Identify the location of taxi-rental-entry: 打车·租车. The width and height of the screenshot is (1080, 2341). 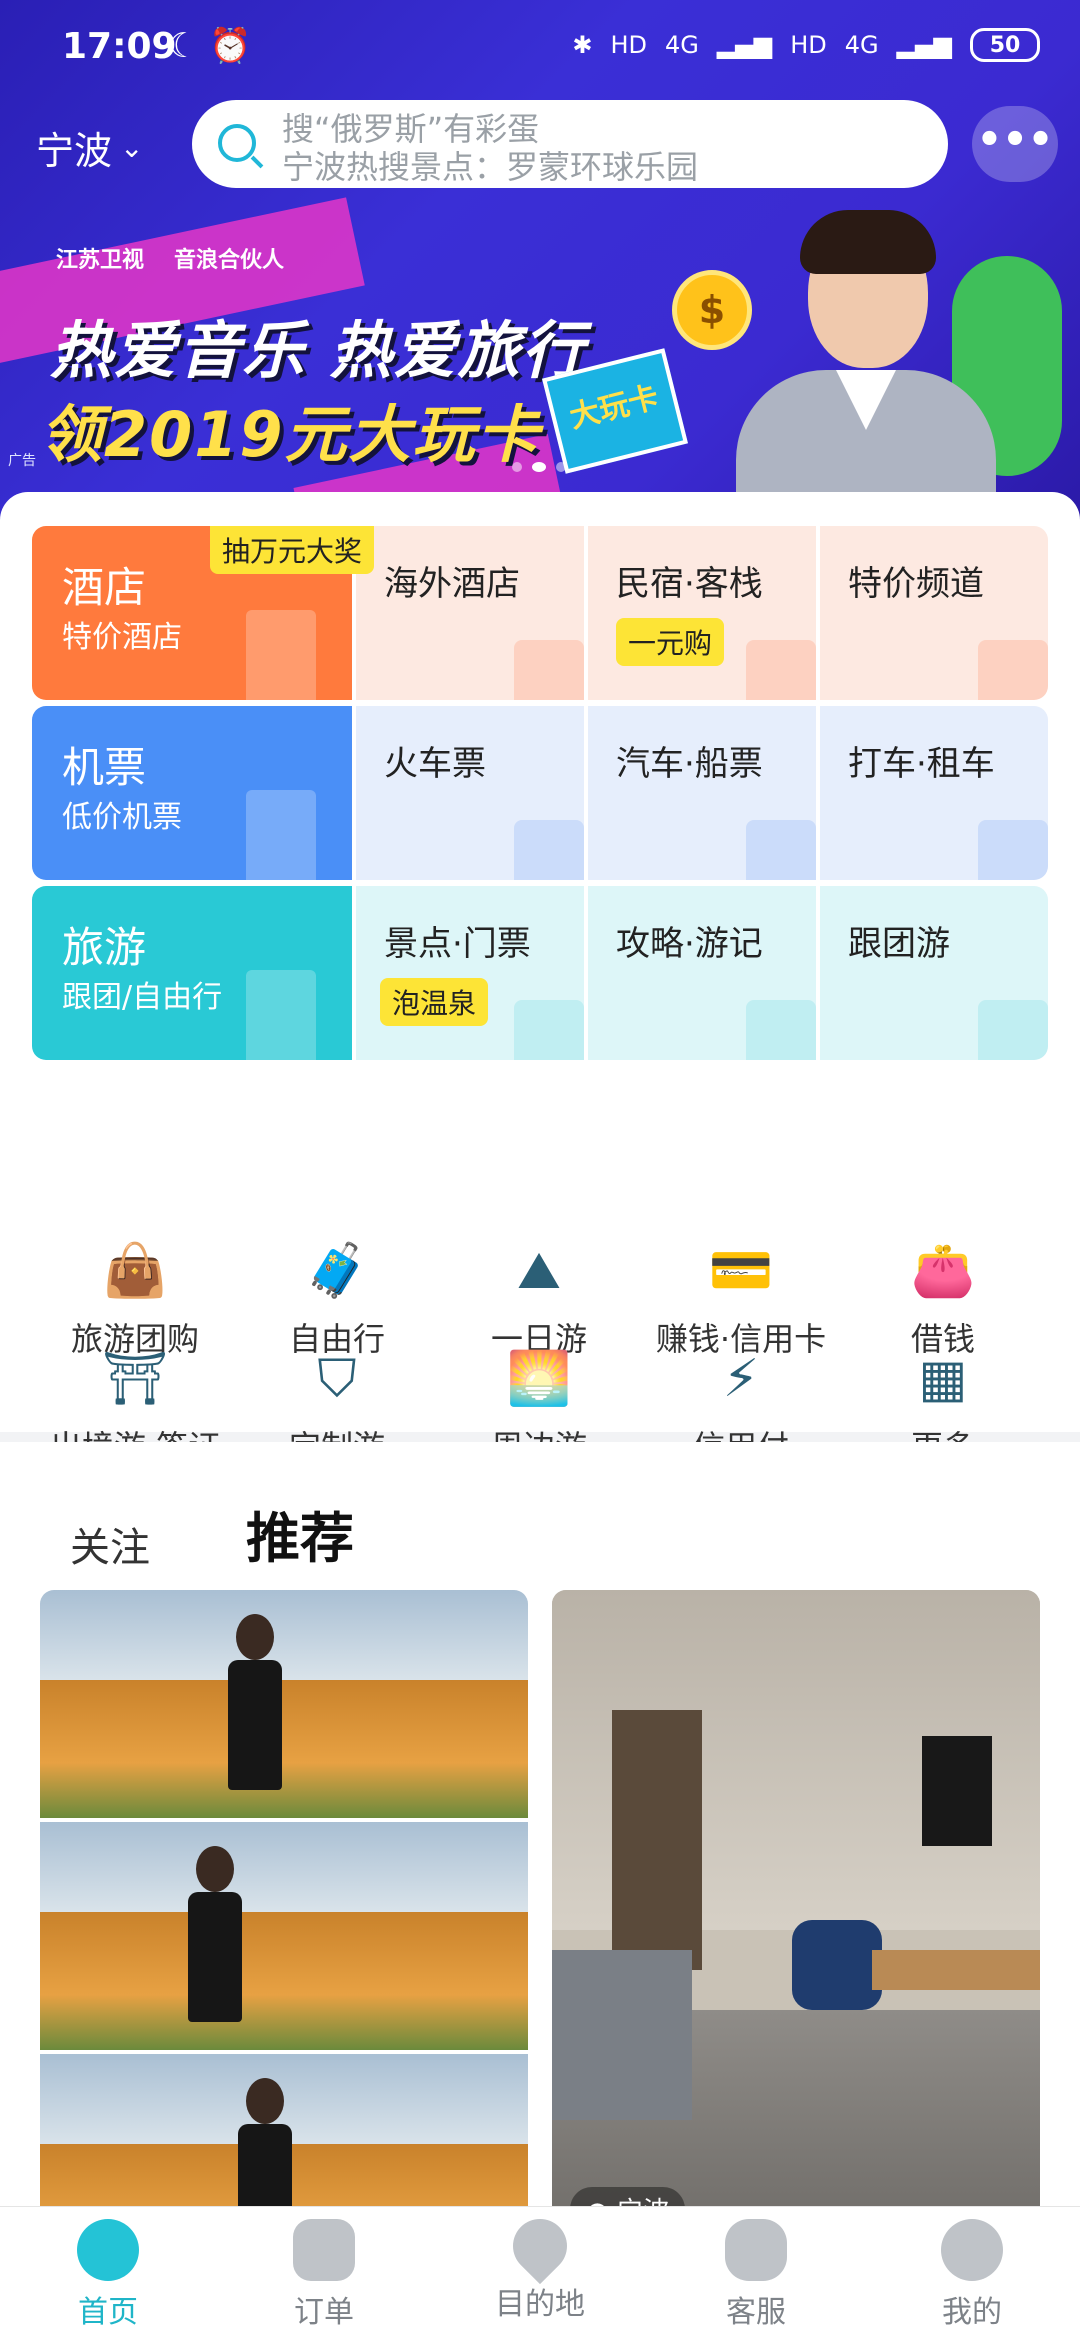
(932, 793).